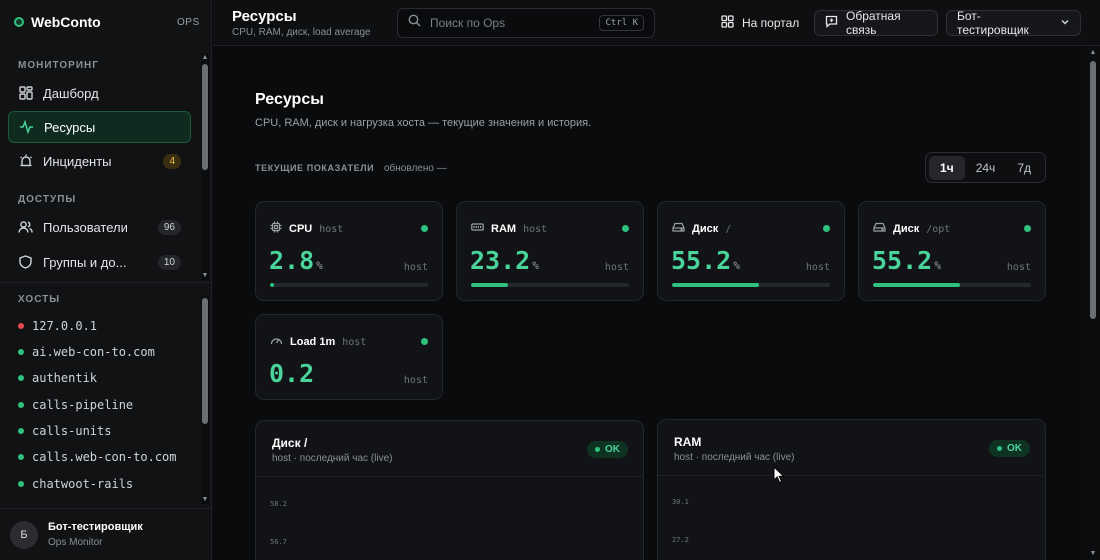  Describe the element at coordinates (313, 342) in the screenshot. I see `metric-title: Load 1m` at that location.